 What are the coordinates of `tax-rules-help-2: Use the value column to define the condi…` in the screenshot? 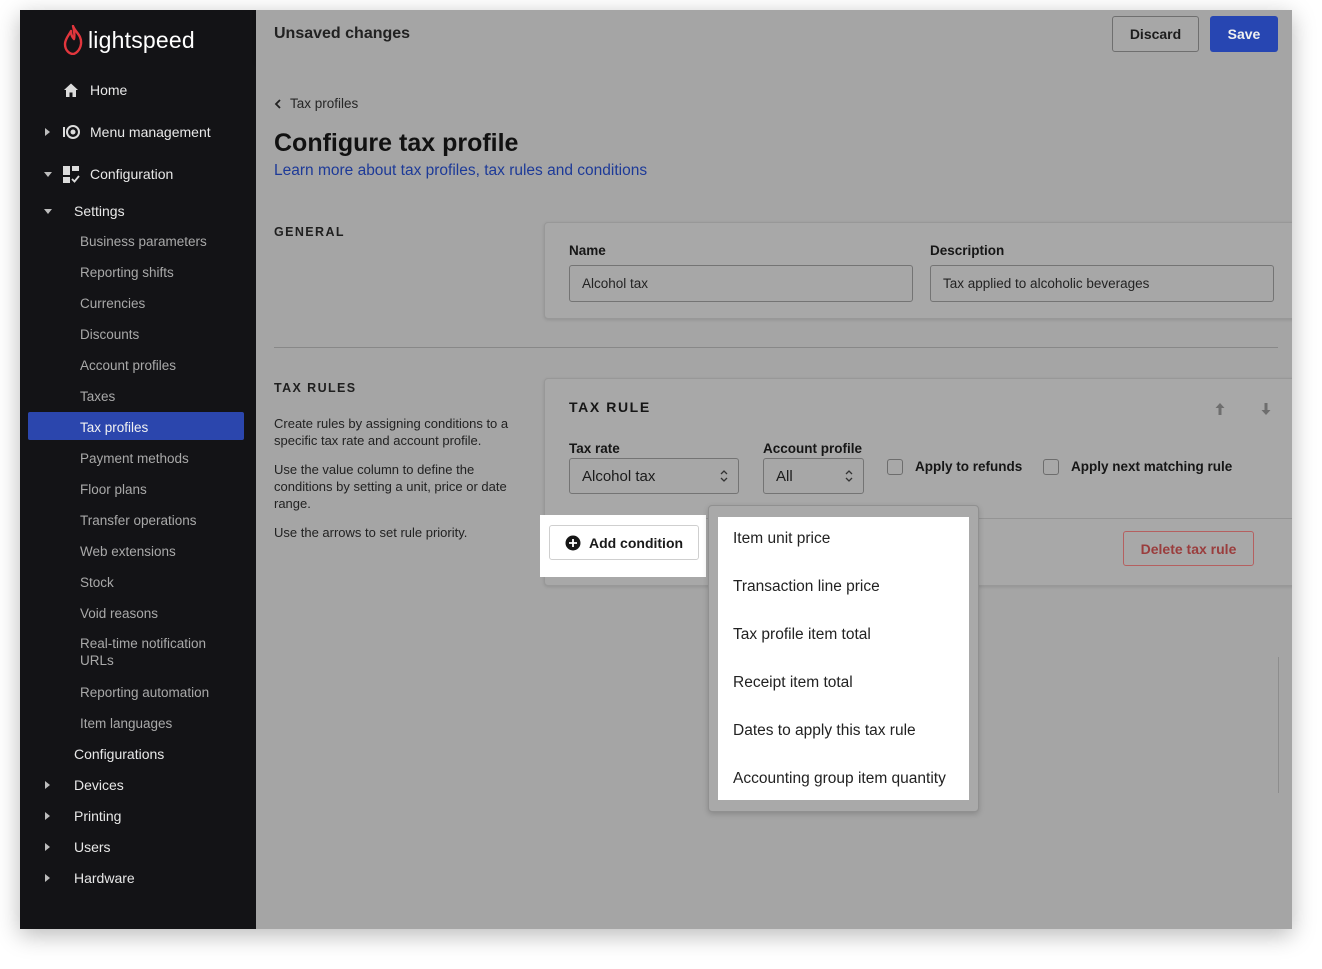 It's located at (390, 486).